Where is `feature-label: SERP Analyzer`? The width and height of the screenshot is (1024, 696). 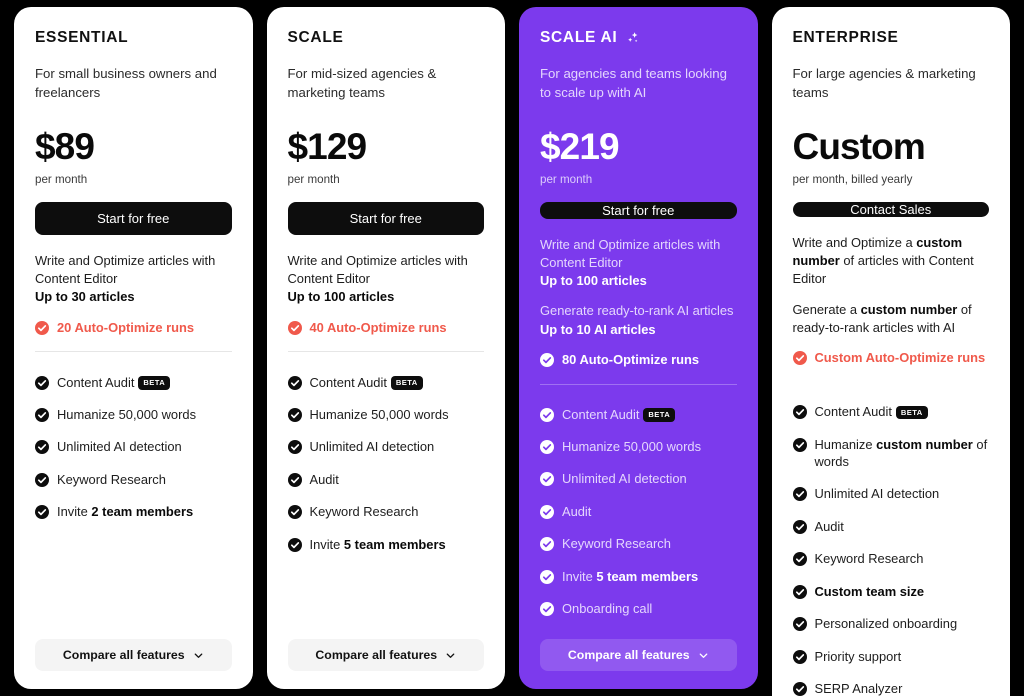
feature-label: SERP Analyzer is located at coordinates (859, 688).